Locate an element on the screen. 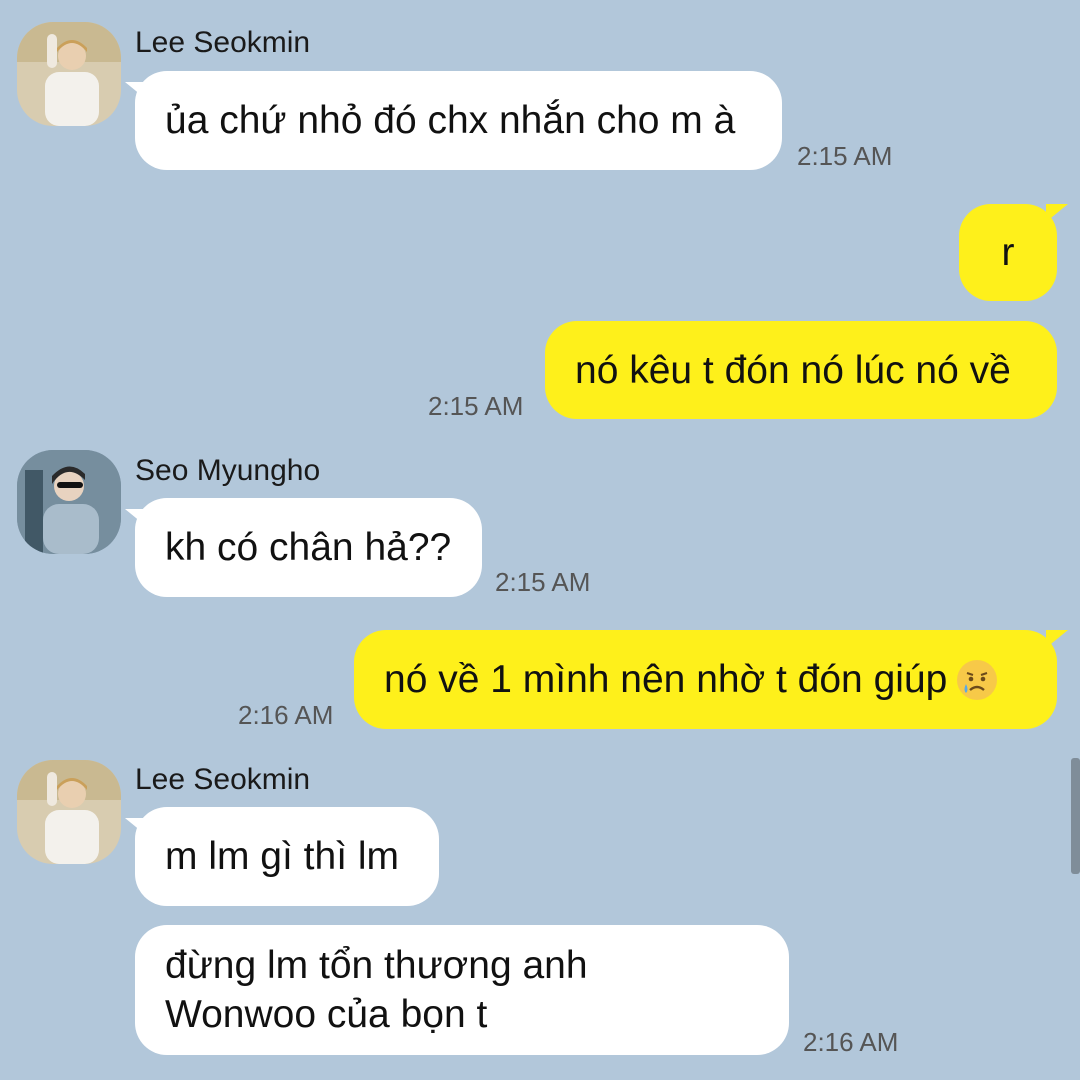 The width and height of the screenshot is (1080, 1080). avatar-seo-myungho is located at coordinates (69, 502).